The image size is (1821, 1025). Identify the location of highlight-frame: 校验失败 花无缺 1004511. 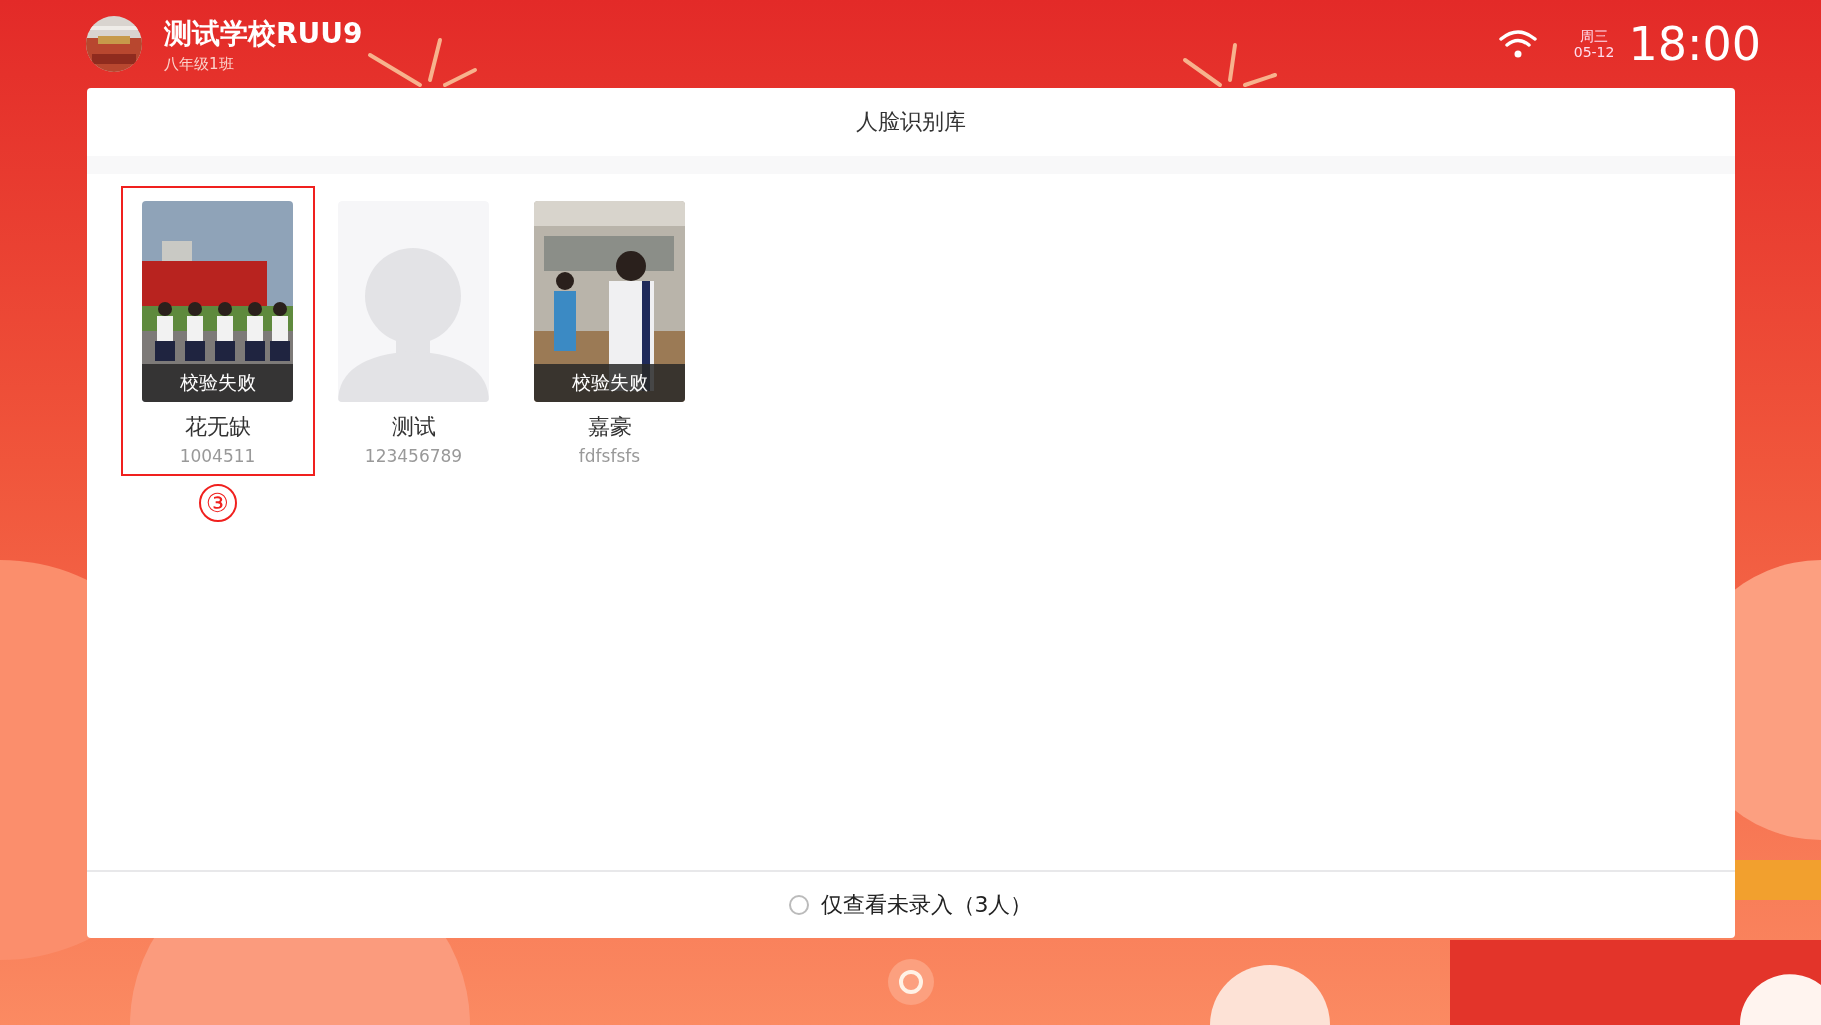
(217, 331).